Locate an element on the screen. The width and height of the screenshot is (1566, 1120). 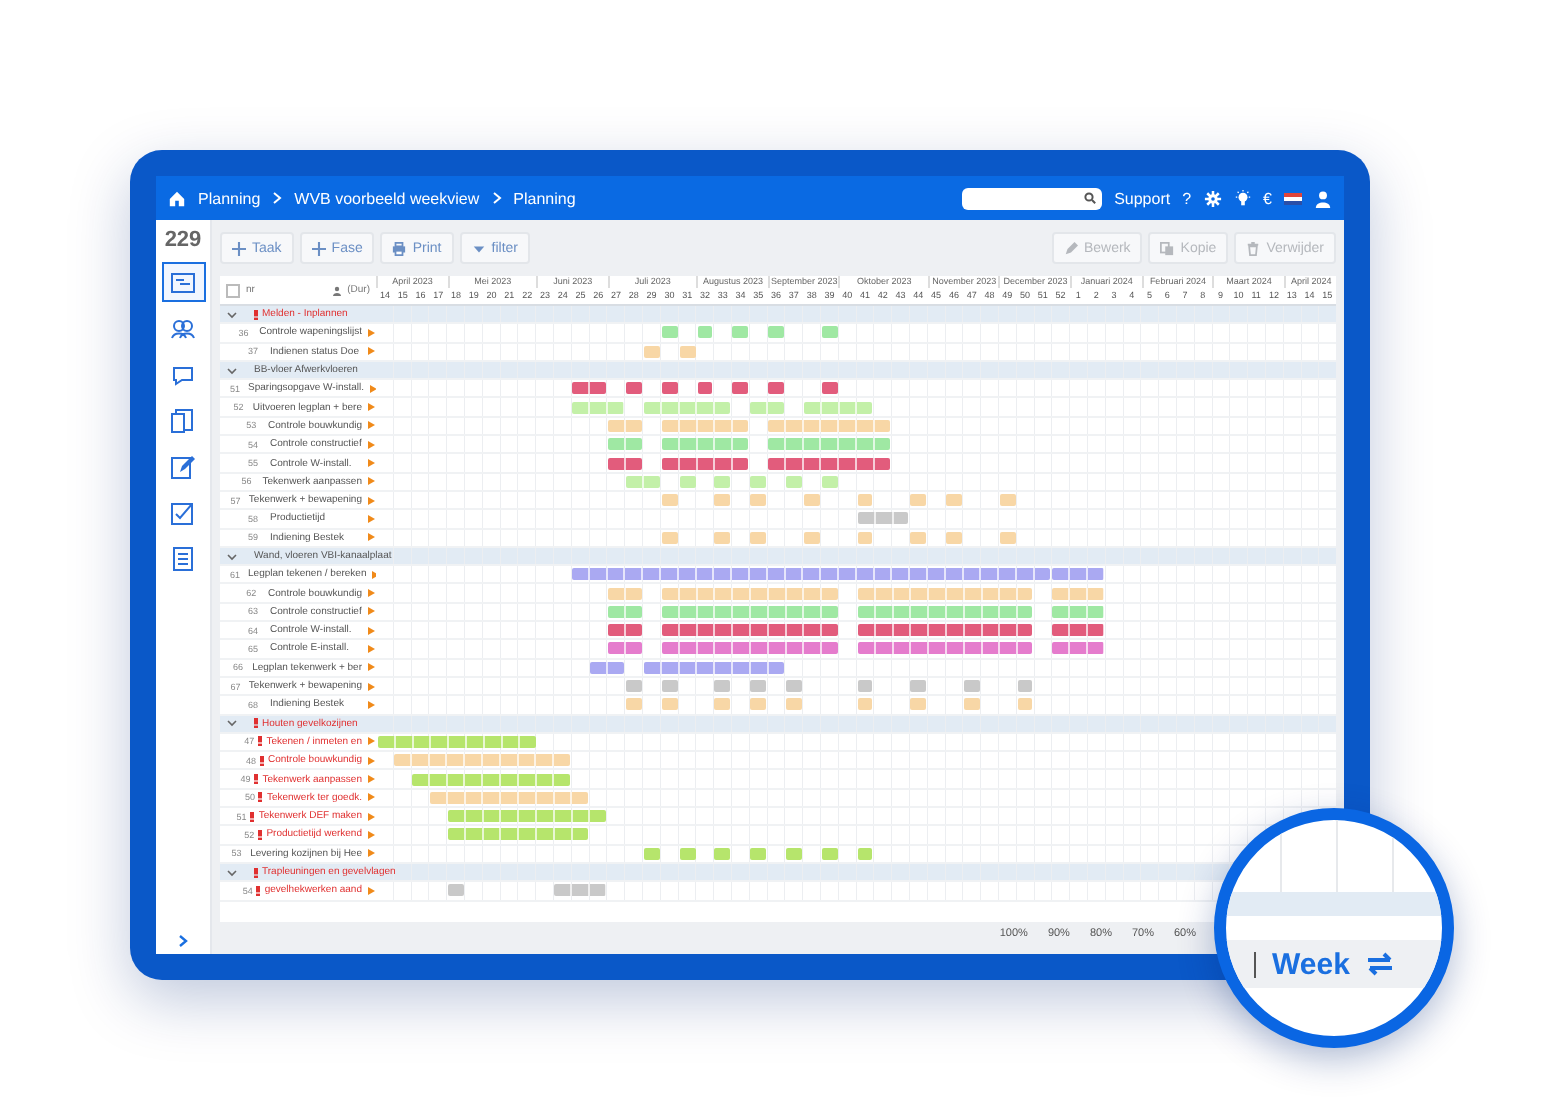
help-link: ? is located at coordinates (1187, 198).